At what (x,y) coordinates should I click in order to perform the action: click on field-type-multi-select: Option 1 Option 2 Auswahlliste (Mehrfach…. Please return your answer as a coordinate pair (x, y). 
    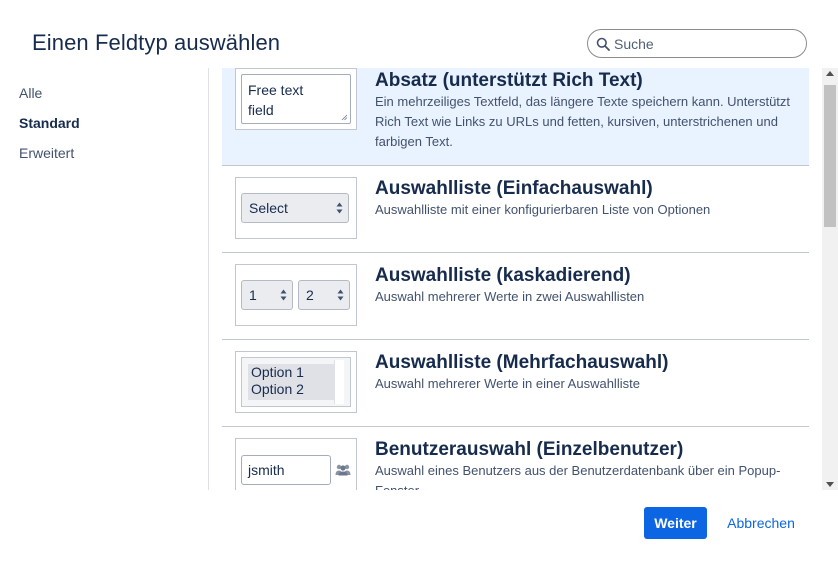
    Looking at the image, I should click on (515, 383).